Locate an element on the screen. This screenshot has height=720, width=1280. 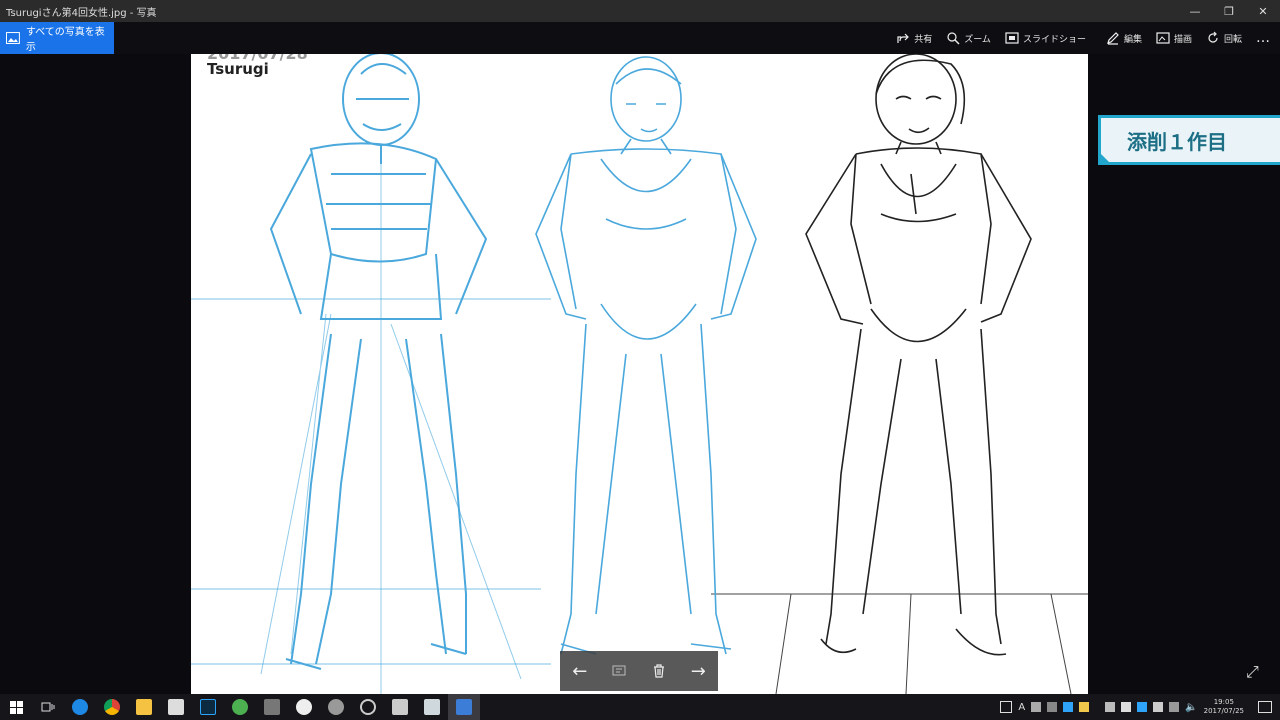
taskbar-clock: 19:05 2017/07/25 is located at coordinates (1224, 707).